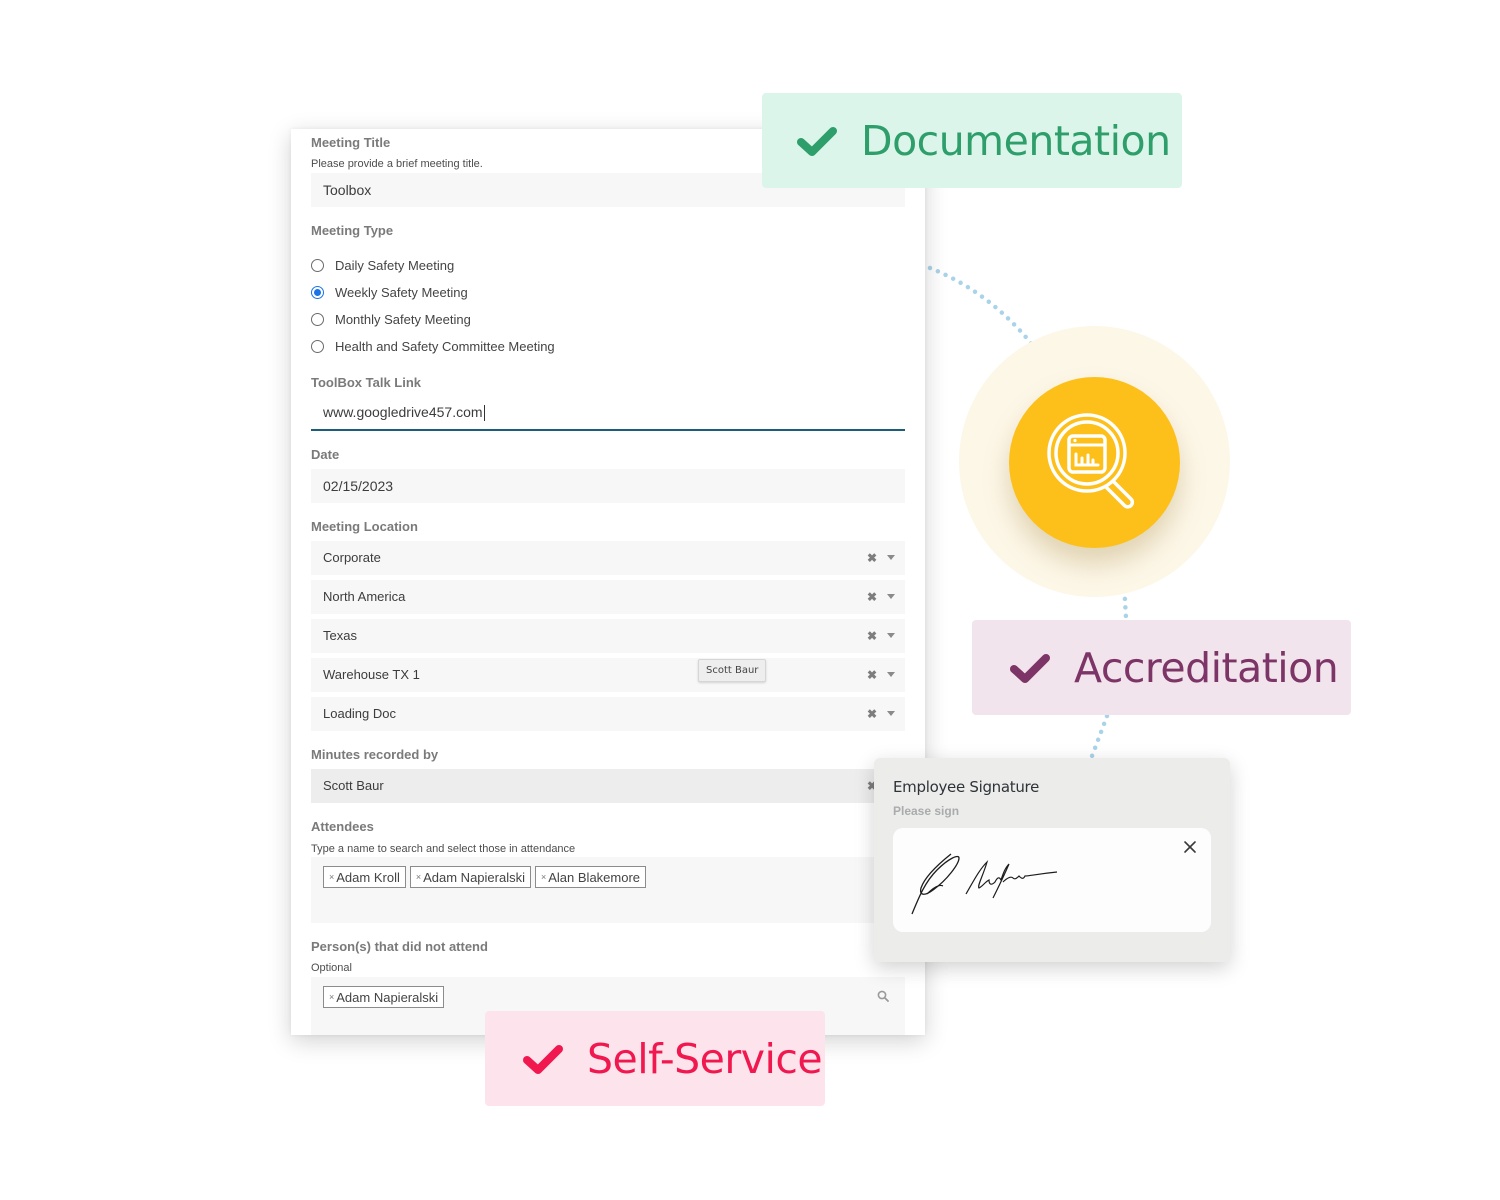  What do you see at coordinates (364, 526) in the screenshot?
I see `meeting-location-label: Meeting Location` at bounding box center [364, 526].